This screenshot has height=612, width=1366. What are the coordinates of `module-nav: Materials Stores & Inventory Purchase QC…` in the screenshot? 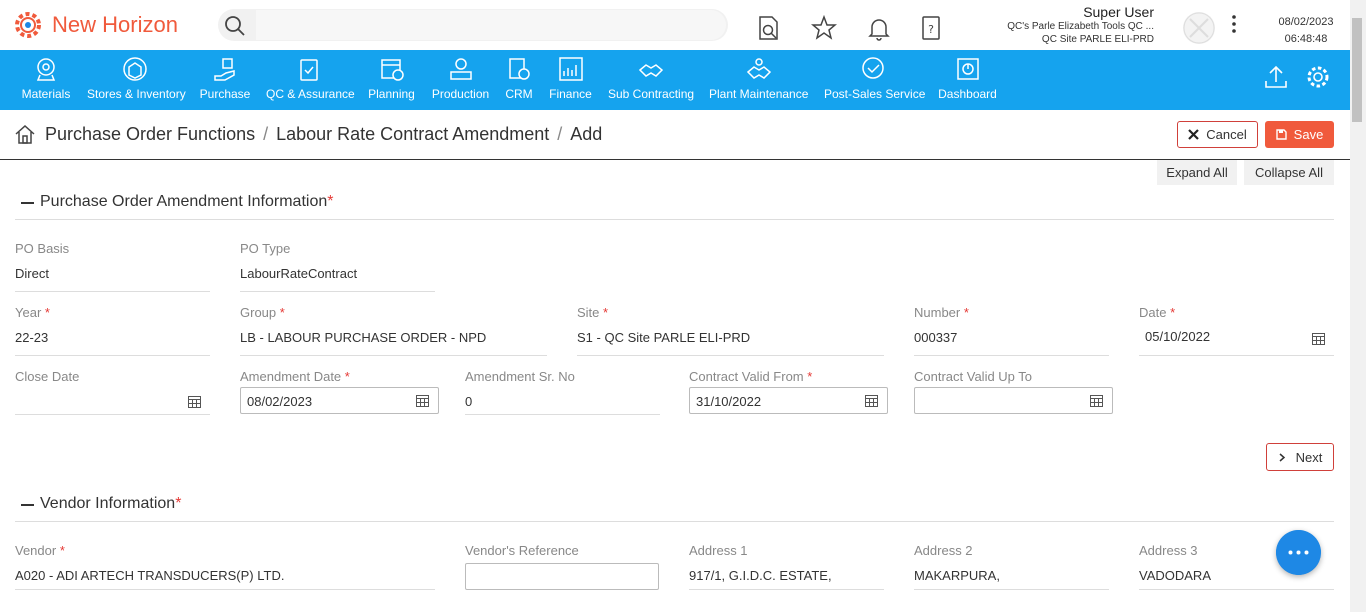 It's located at (675, 80).